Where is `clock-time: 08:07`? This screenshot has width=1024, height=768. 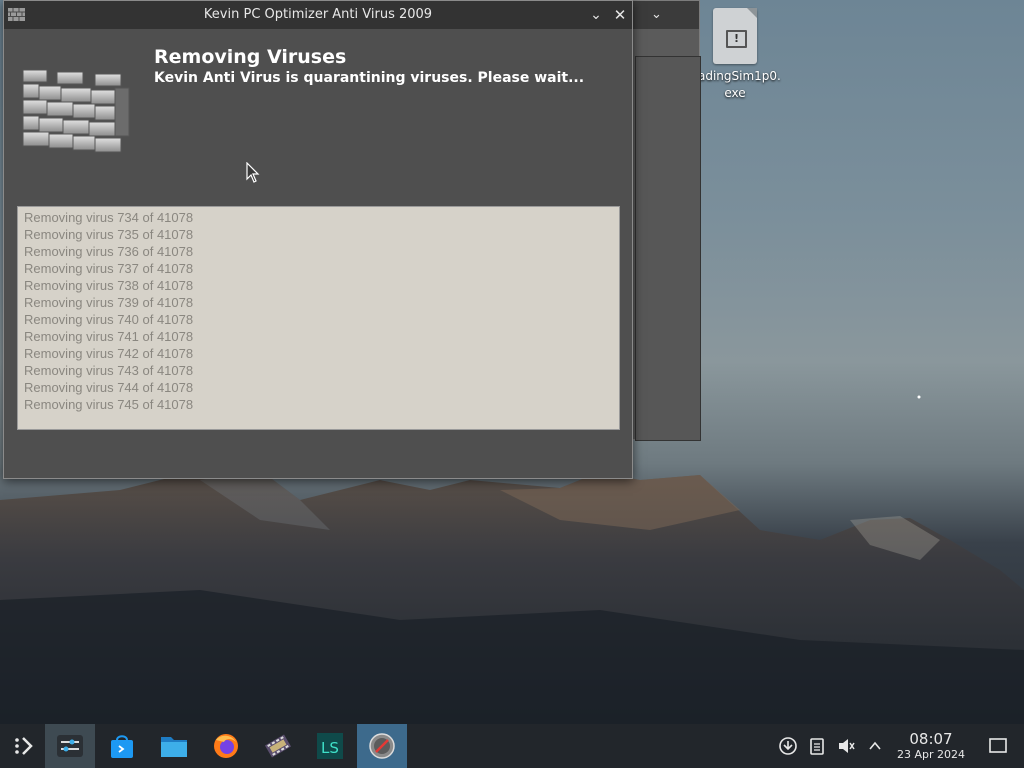
clock-time: 08:07 is located at coordinates (931, 739).